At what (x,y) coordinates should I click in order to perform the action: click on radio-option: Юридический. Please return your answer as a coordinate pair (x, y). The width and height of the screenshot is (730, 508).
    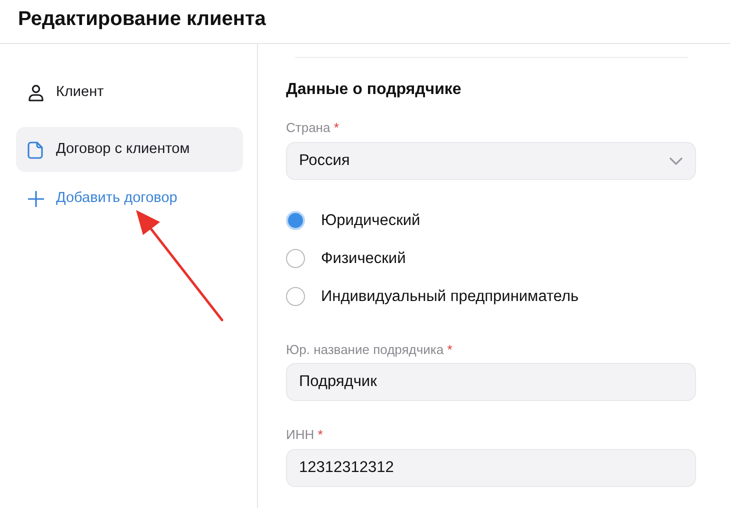
    Looking at the image, I should click on (491, 221).